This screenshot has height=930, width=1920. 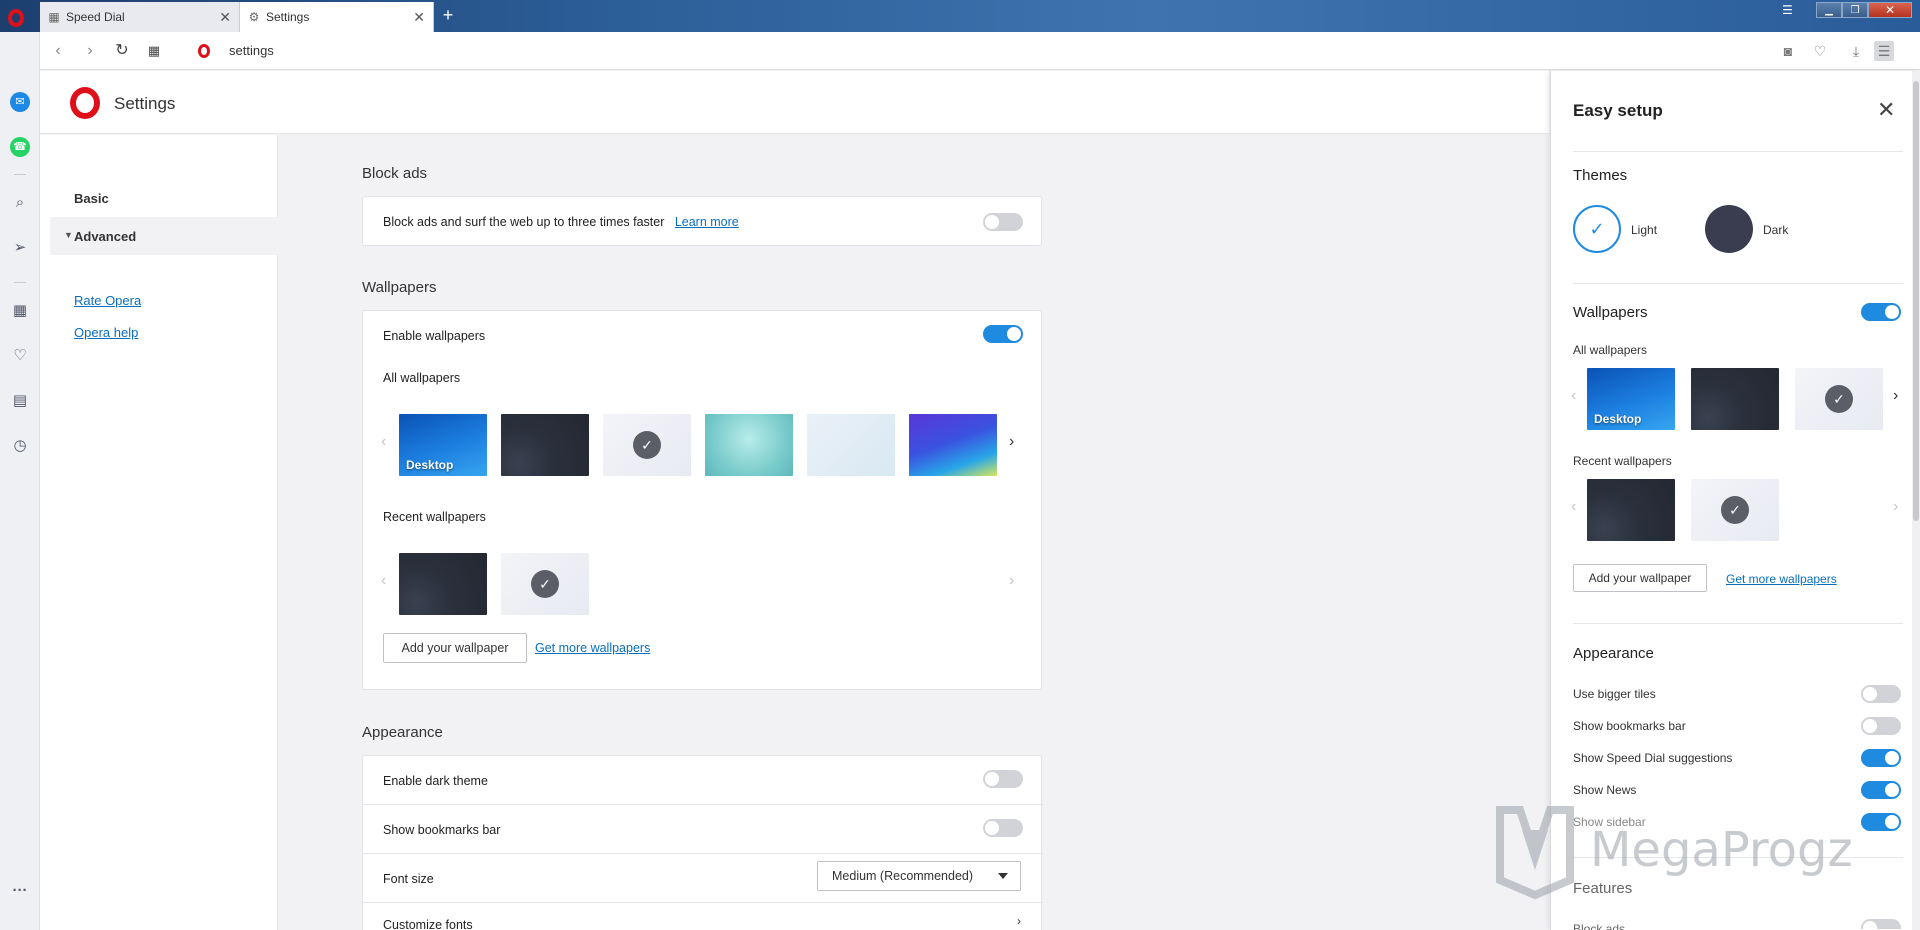 I want to click on forward-icon: ›, so click(x=90, y=51).